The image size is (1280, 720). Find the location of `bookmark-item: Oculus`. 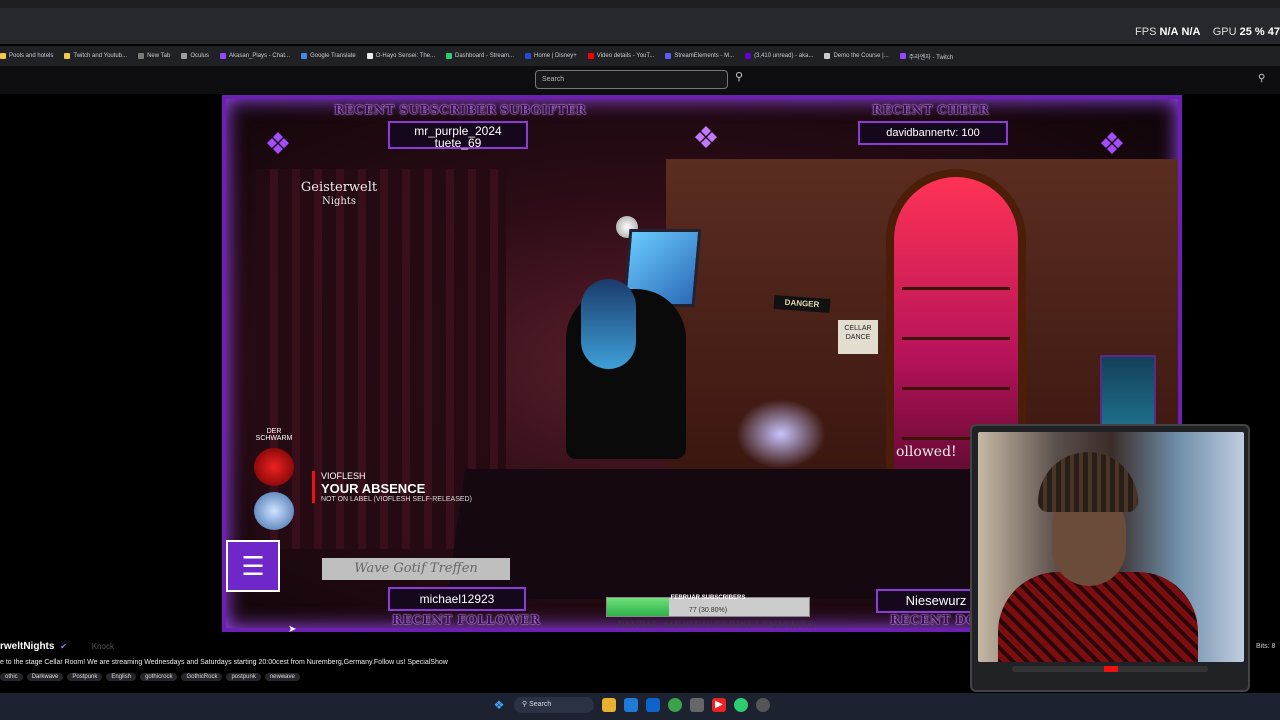

bookmark-item: Oculus is located at coordinates (195, 56).